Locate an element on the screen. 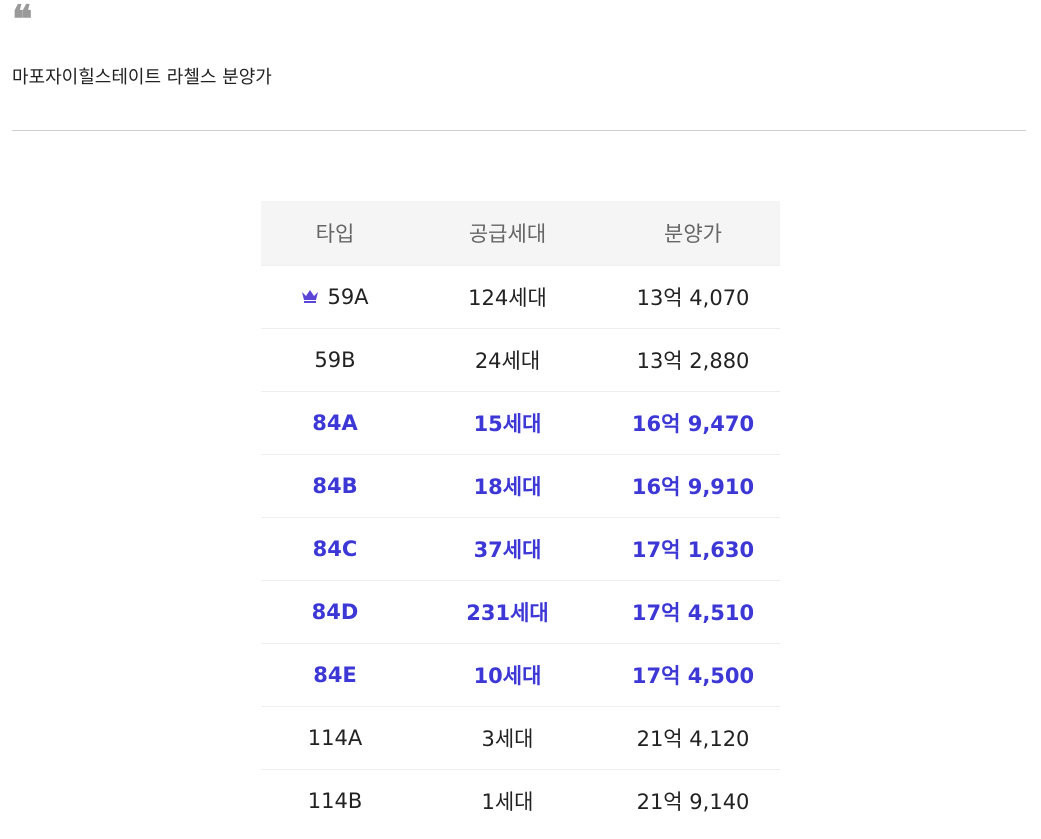  table-row: 59A 124세대 13억 4,070 is located at coordinates (520, 297).